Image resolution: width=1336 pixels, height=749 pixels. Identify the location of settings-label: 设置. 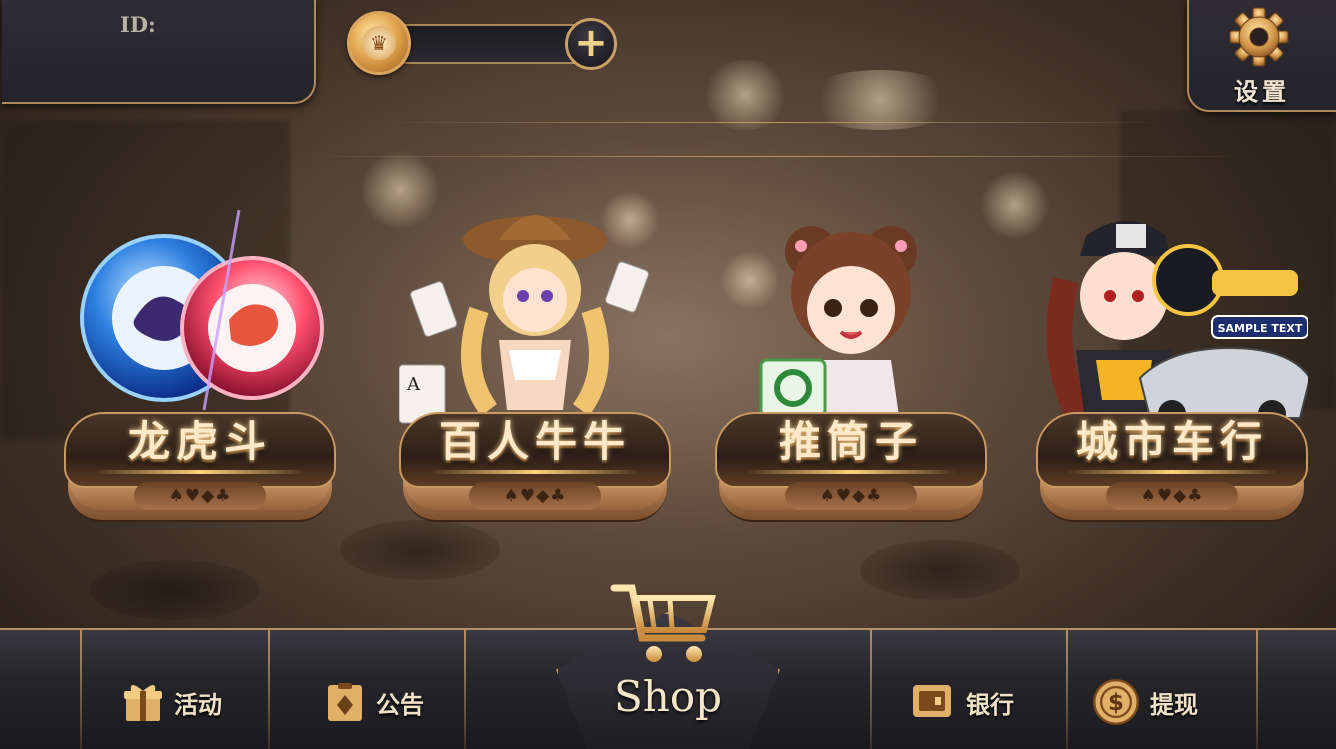
(1262, 92).